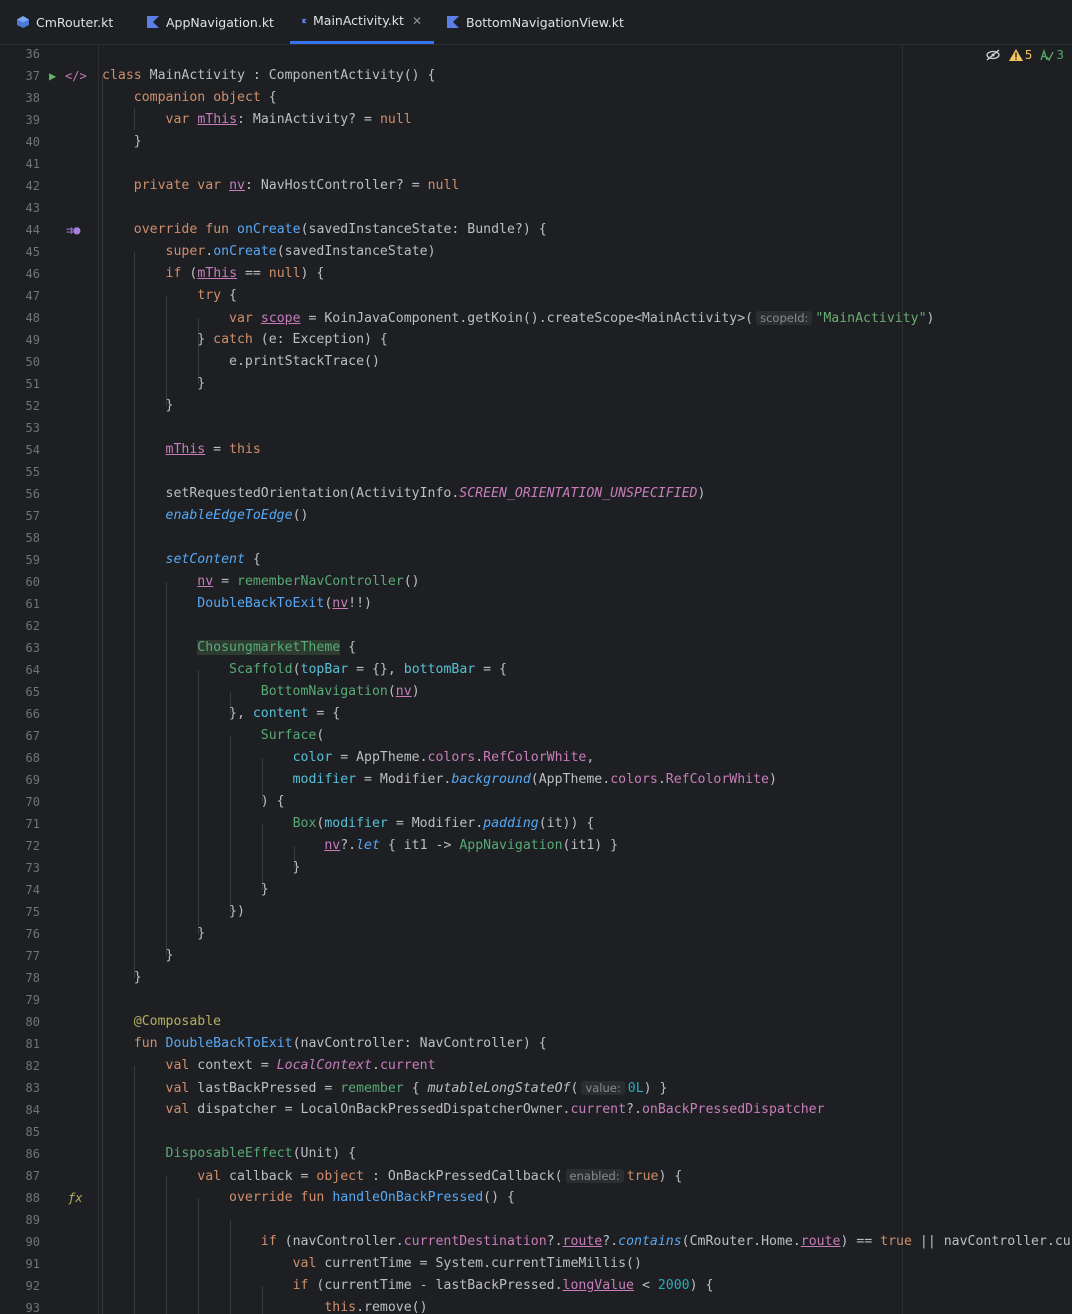 Image resolution: width=1072 pixels, height=1314 pixels. What do you see at coordinates (536, 714) in the screenshot?
I see `code-line: 66 }, content = {` at bounding box center [536, 714].